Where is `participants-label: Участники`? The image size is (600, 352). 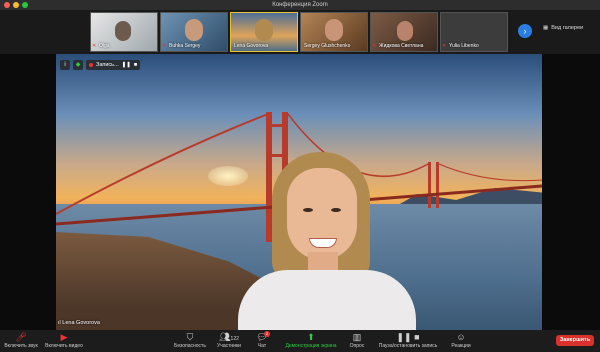 participants-label: Участники is located at coordinates (229, 346).